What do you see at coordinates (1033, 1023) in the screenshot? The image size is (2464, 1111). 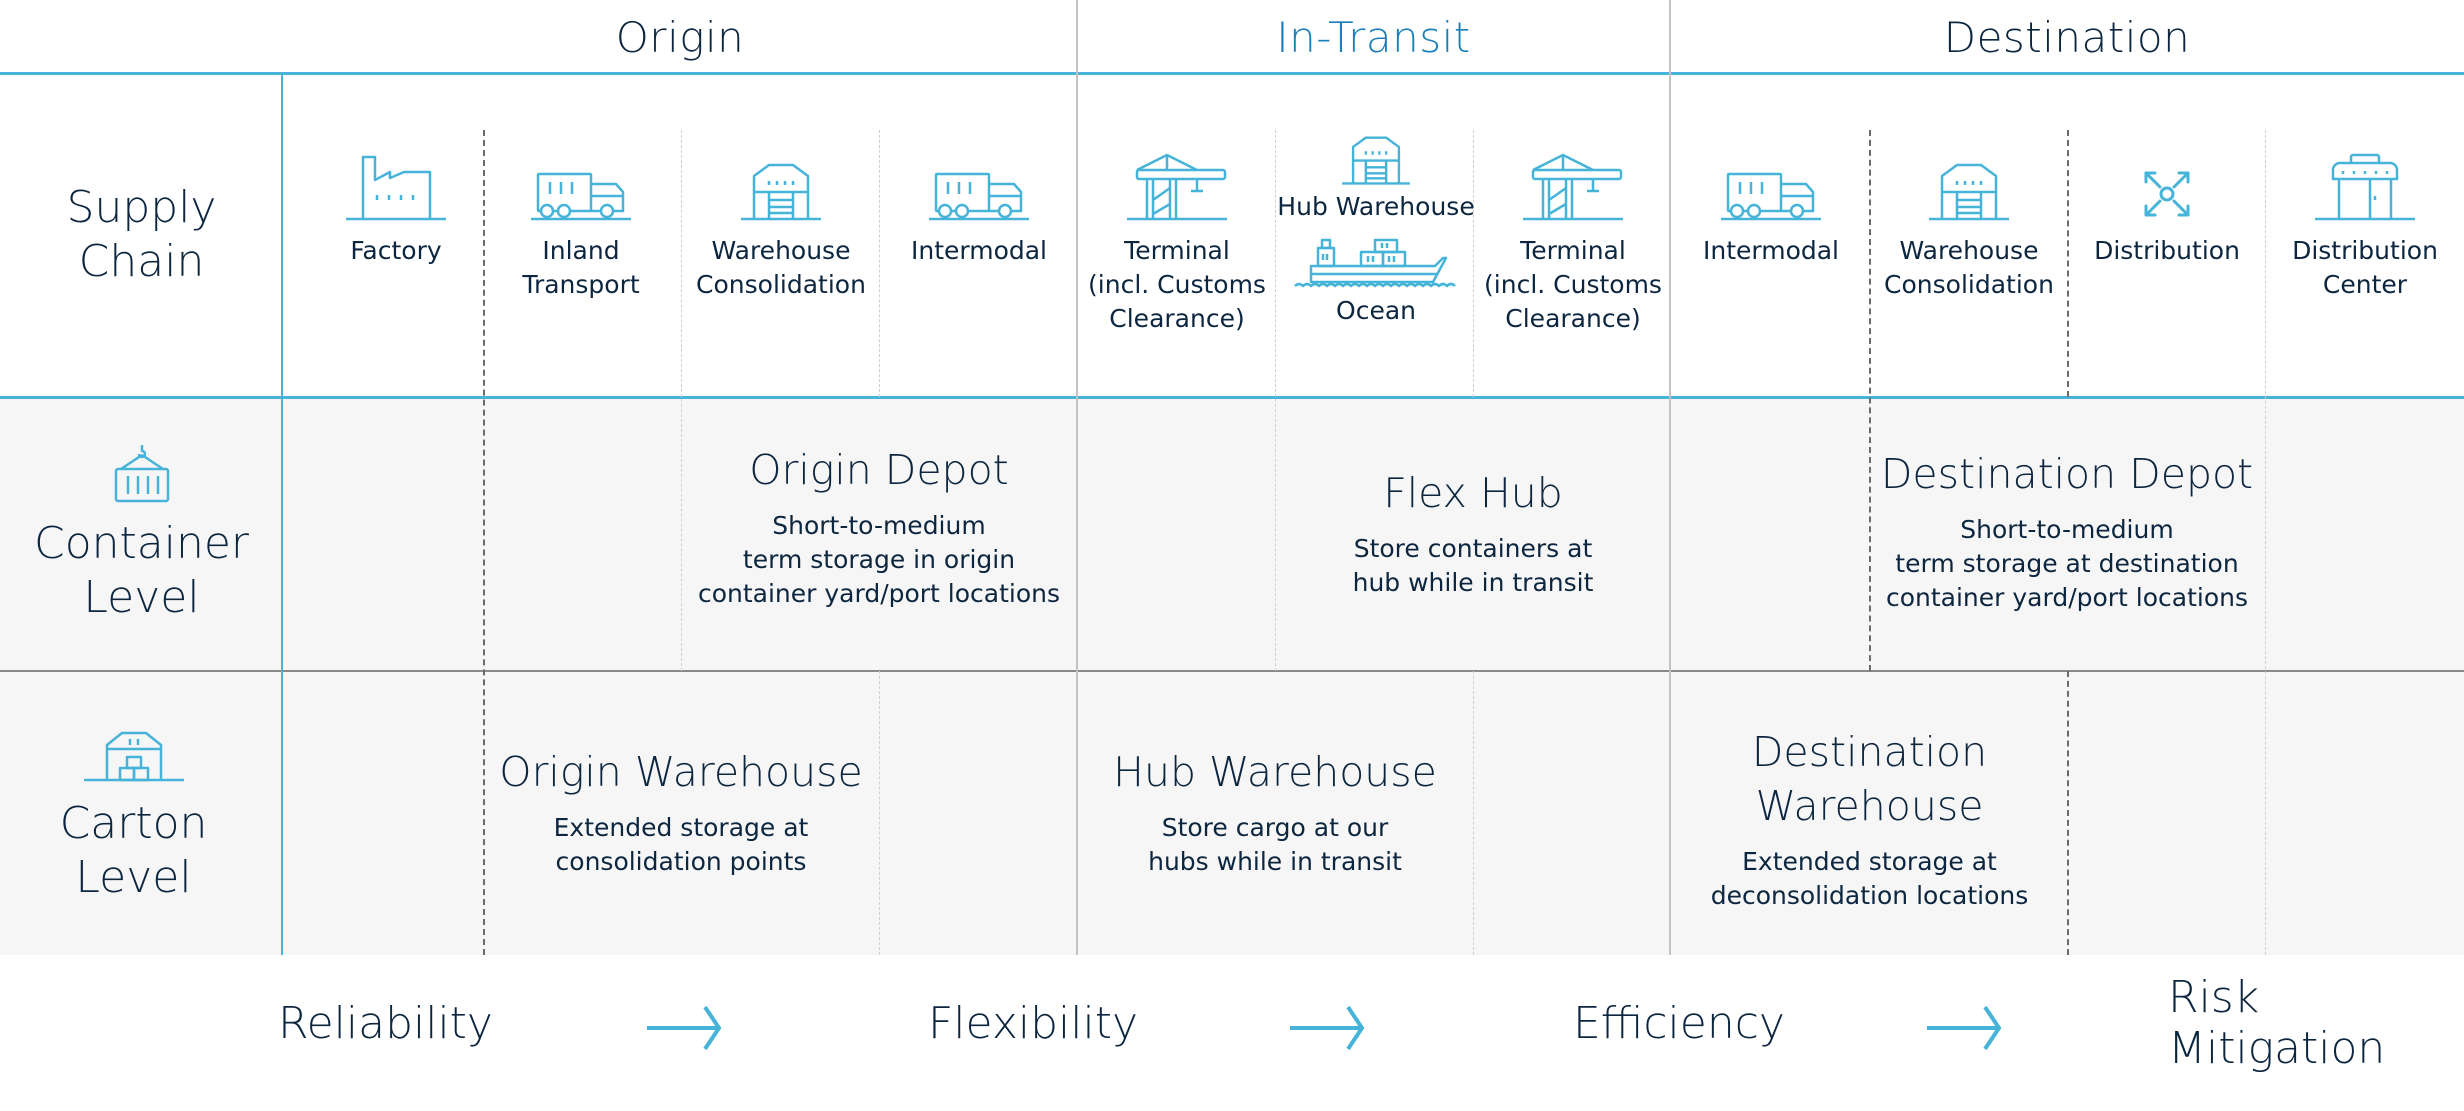 I see `benefit-flexibility: Flexibility` at bounding box center [1033, 1023].